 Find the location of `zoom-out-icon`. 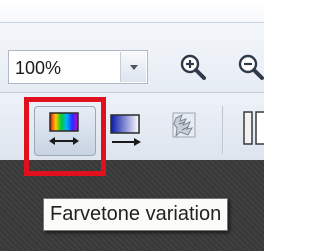

zoom-out-icon is located at coordinates (251, 67).